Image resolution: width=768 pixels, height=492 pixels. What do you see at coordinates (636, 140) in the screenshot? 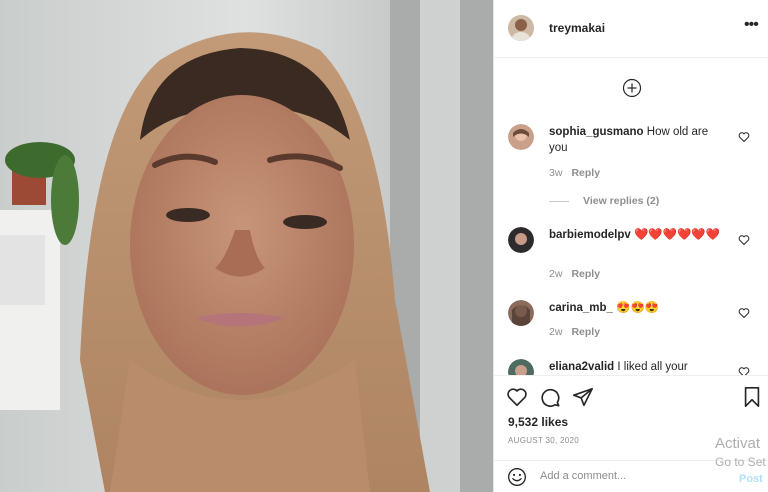
I see `comment-text: sophia_gusmano How old are you` at bounding box center [636, 140].